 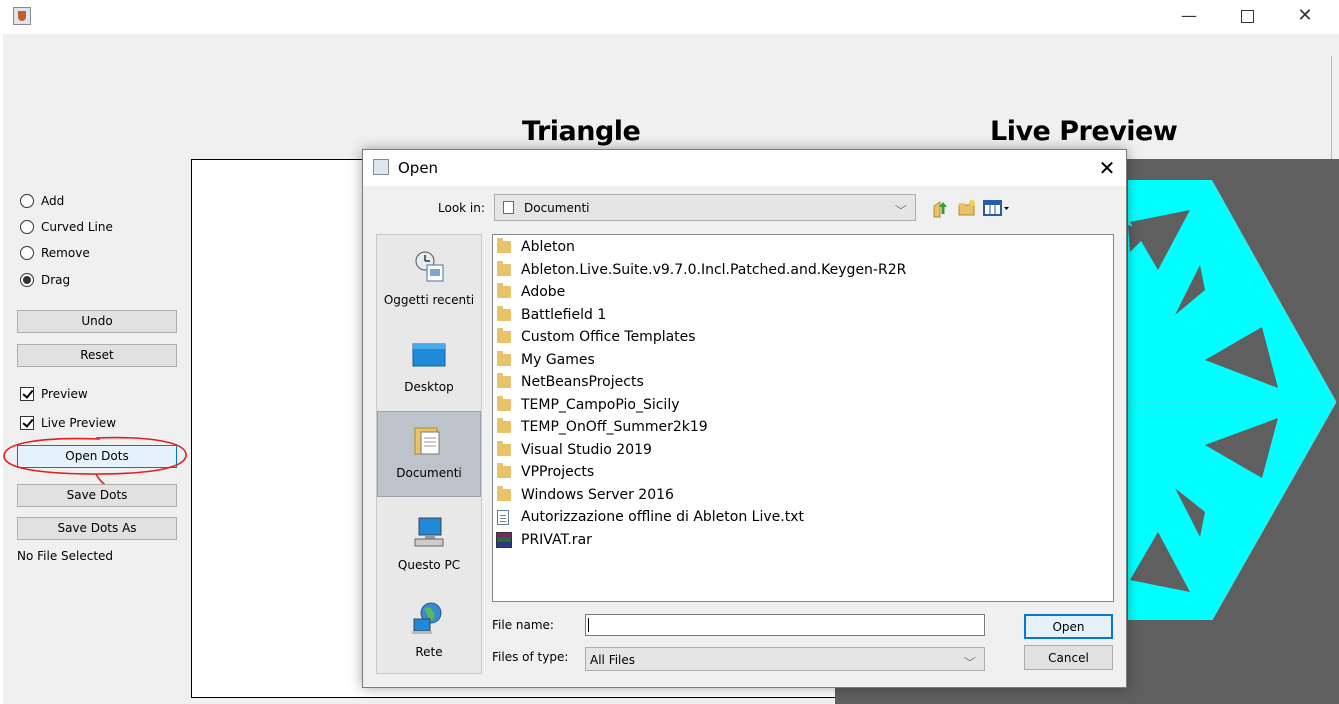 What do you see at coordinates (1, 369) in the screenshot?
I see `window-edge` at bounding box center [1, 369].